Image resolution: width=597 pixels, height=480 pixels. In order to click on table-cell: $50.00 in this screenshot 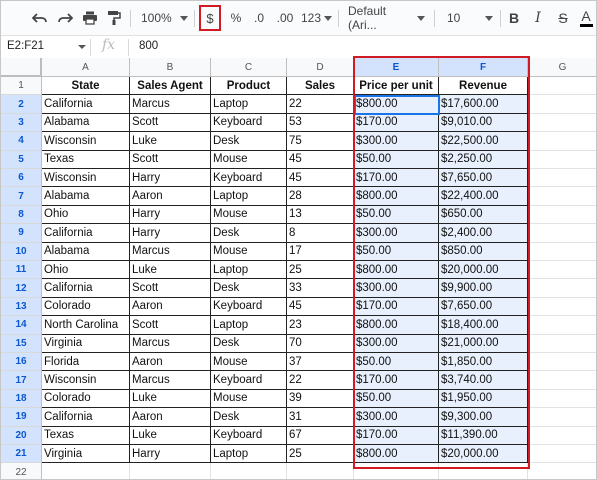, I will do `click(396, 362)`.